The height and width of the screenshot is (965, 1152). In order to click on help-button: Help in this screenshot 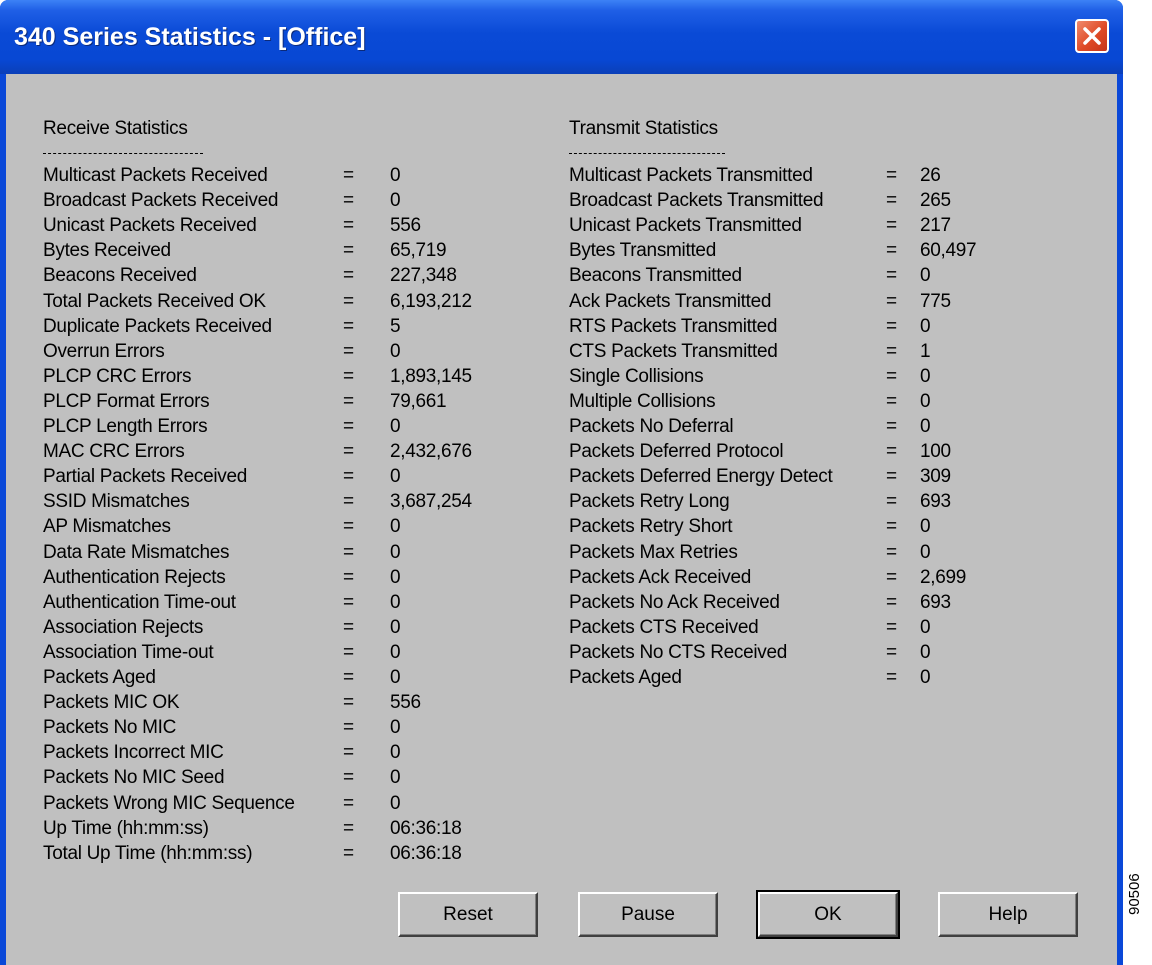, I will do `click(1008, 914)`.